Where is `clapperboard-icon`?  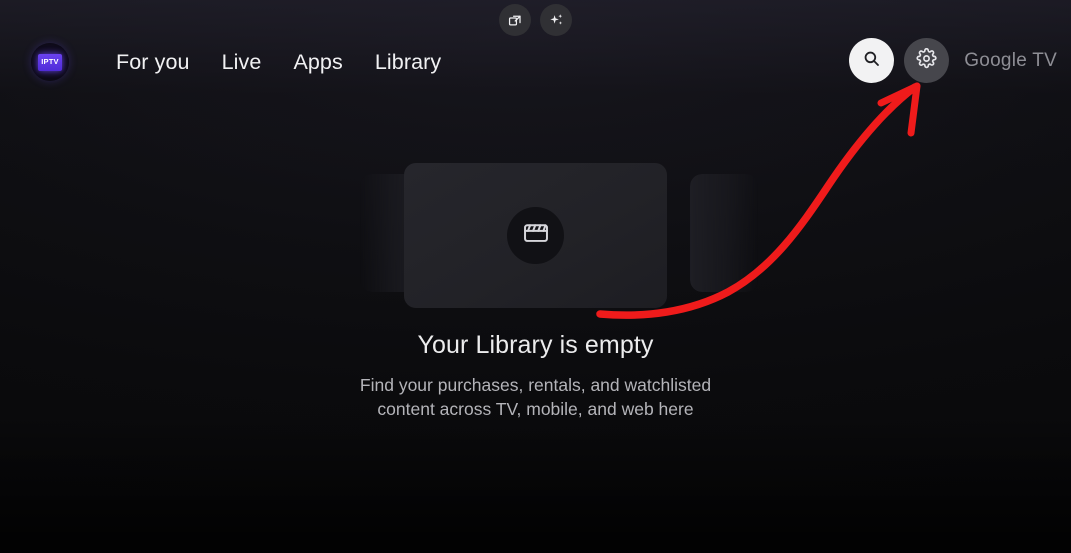 clapperboard-icon is located at coordinates (536, 235).